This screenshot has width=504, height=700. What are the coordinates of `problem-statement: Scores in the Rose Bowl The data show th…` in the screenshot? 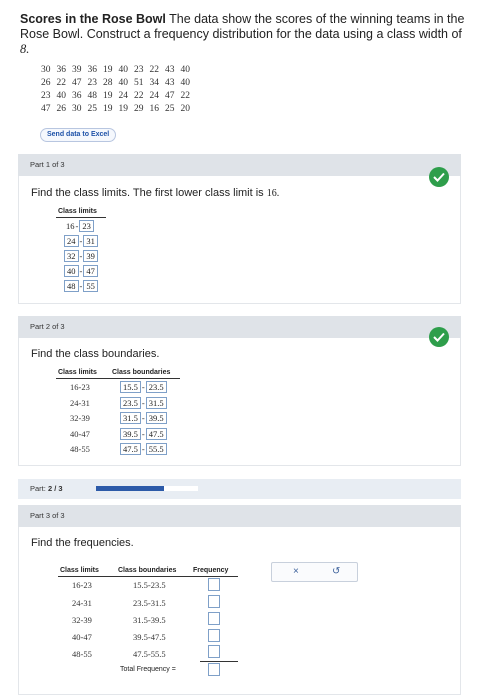 It's located at (245, 34).